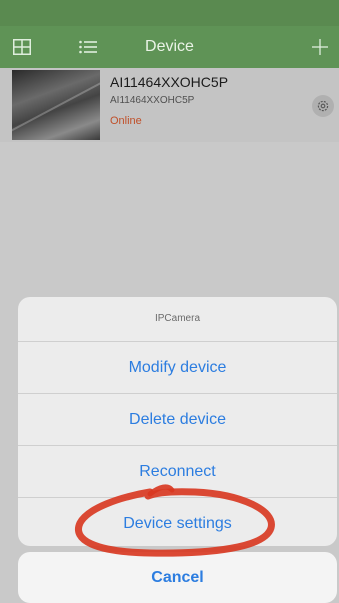 The width and height of the screenshot is (339, 603). Describe the element at coordinates (320, 47) in the screenshot. I see `plus-icon` at that location.